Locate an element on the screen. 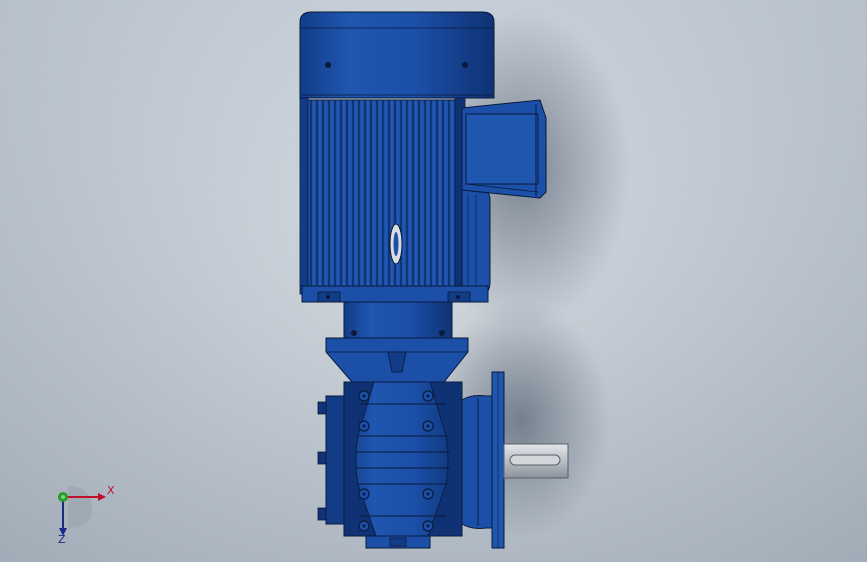  gearbox-housing is located at coordinates (390, 465).